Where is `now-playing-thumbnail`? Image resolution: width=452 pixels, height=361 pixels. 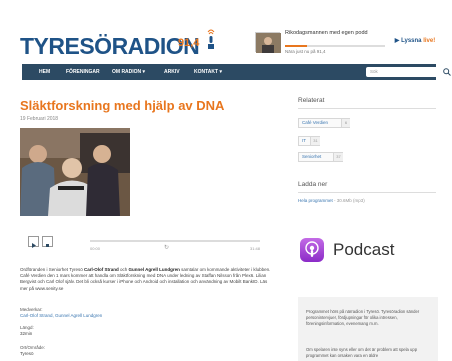
now-playing-thumbnail is located at coordinates (268, 42).